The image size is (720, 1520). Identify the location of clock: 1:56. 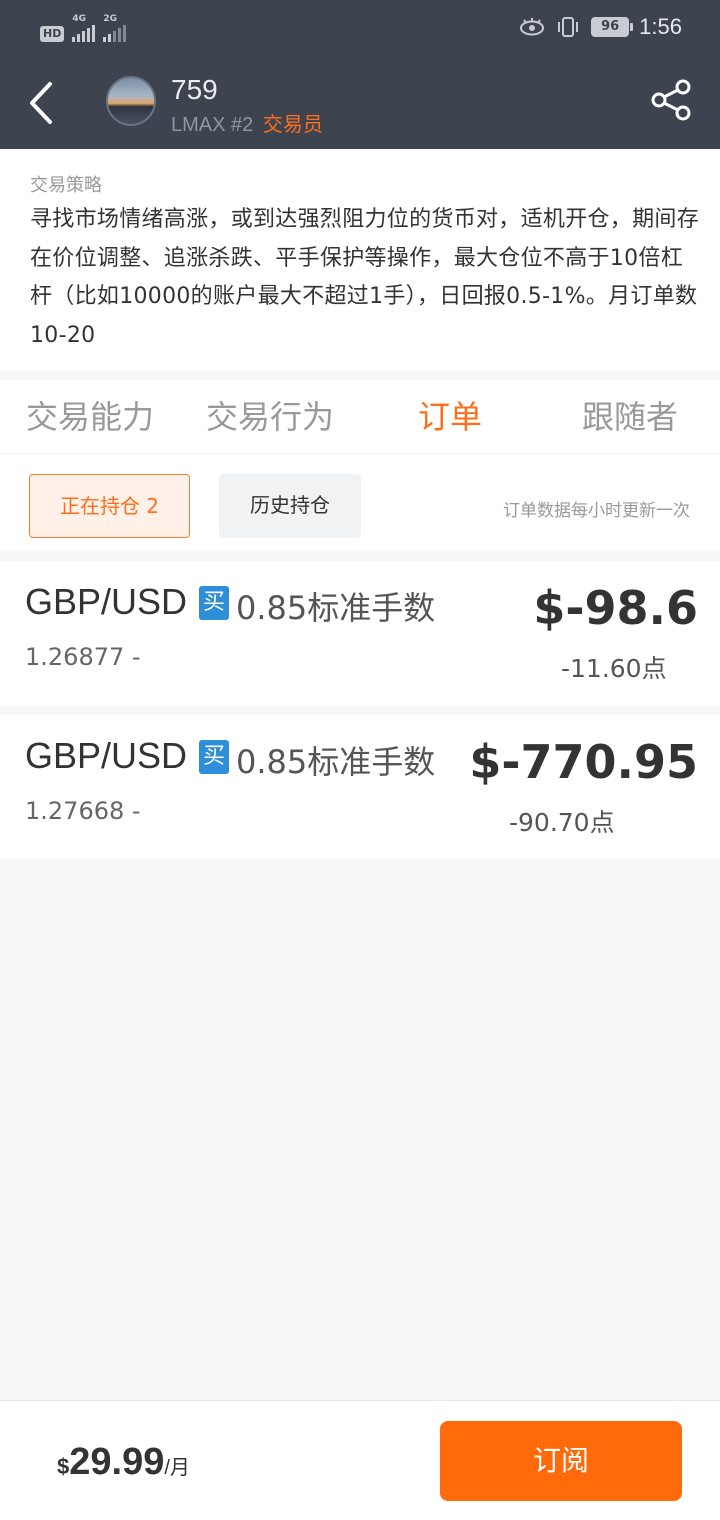
(660, 26).